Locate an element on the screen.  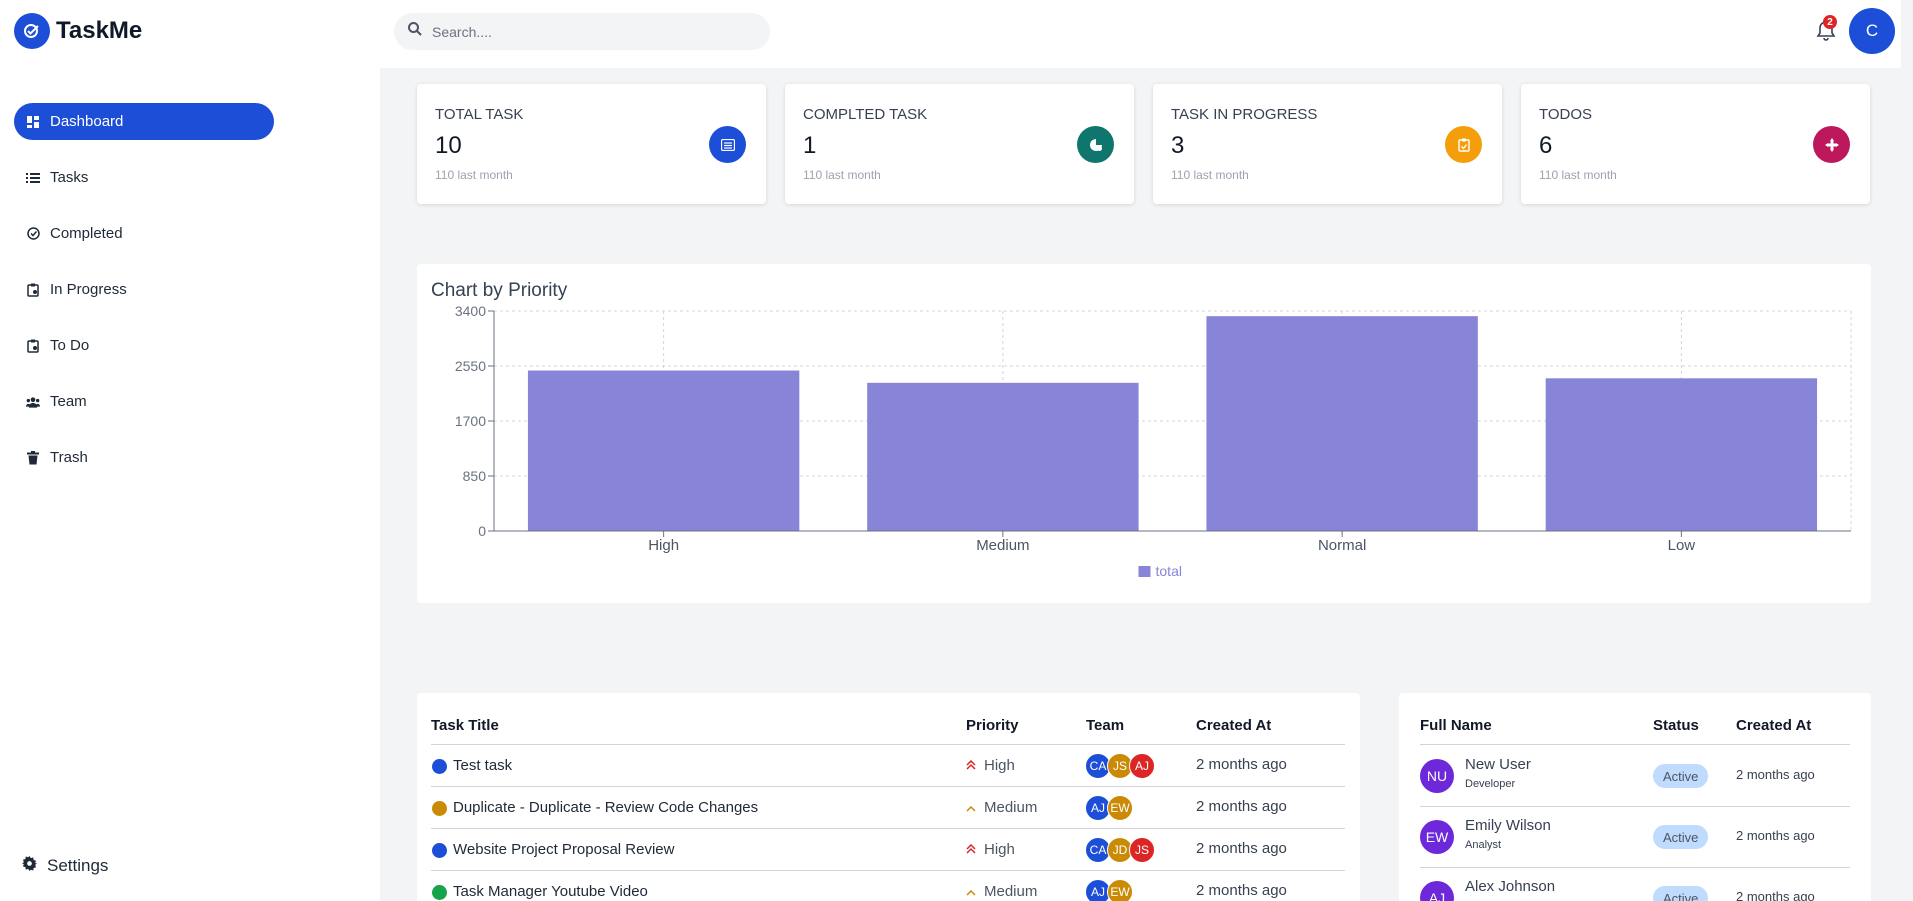
legend-swatch is located at coordinates (1144, 571).